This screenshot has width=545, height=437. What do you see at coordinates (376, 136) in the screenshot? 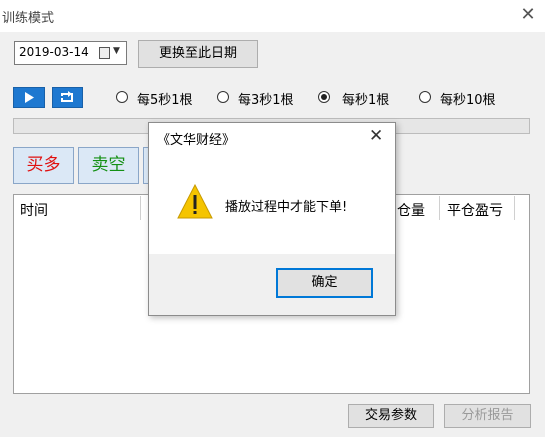
I see `dialog-close-icon: ✕` at bounding box center [376, 136].